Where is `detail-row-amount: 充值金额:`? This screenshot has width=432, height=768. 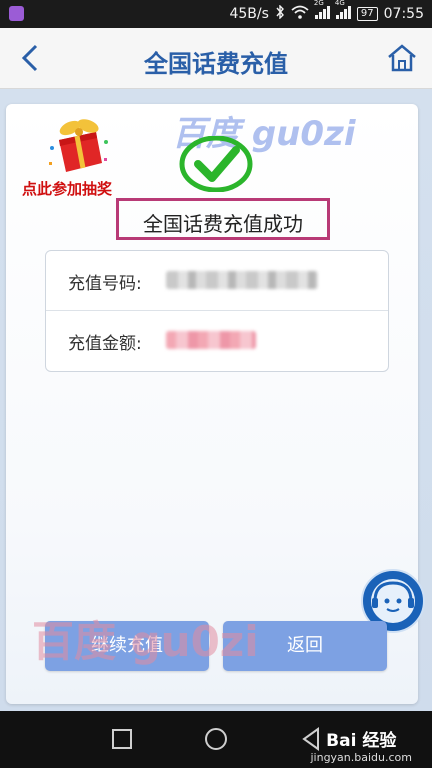 detail-row-amount: 充值金额: is located at coordinates (217, 340).